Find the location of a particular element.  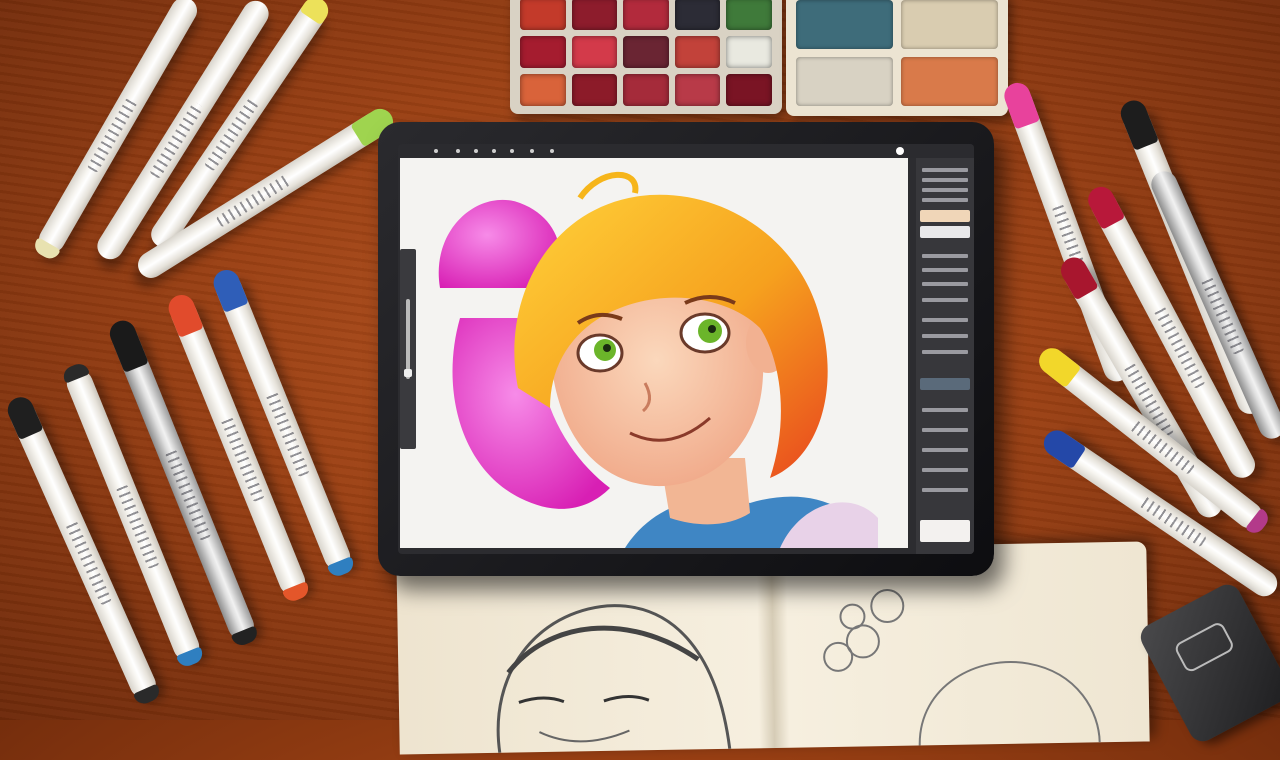

brush-icon is located at coordinates (436, 151).